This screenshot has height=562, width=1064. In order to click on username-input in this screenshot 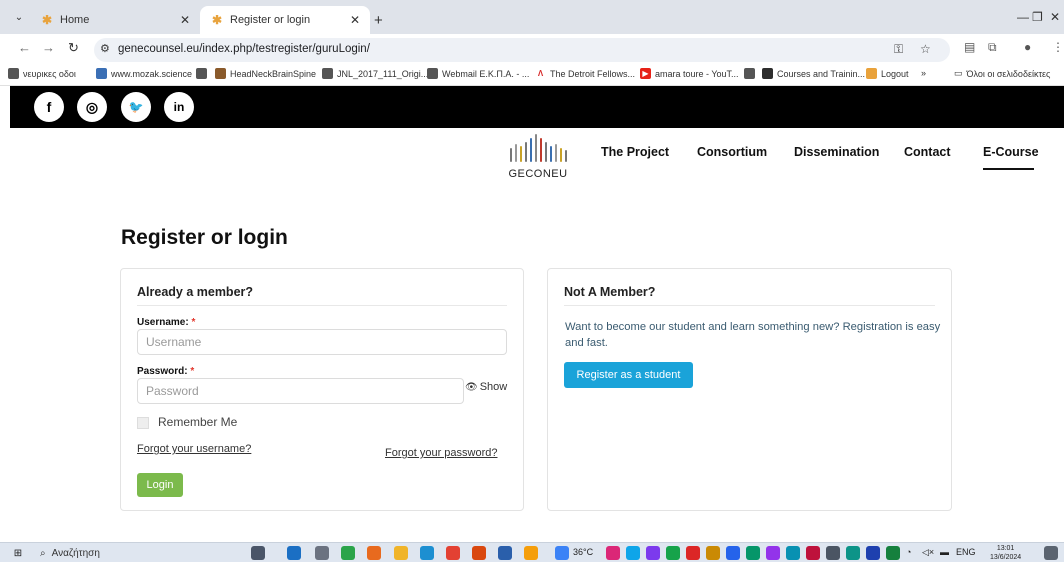, I will do `click(322, 342)`.